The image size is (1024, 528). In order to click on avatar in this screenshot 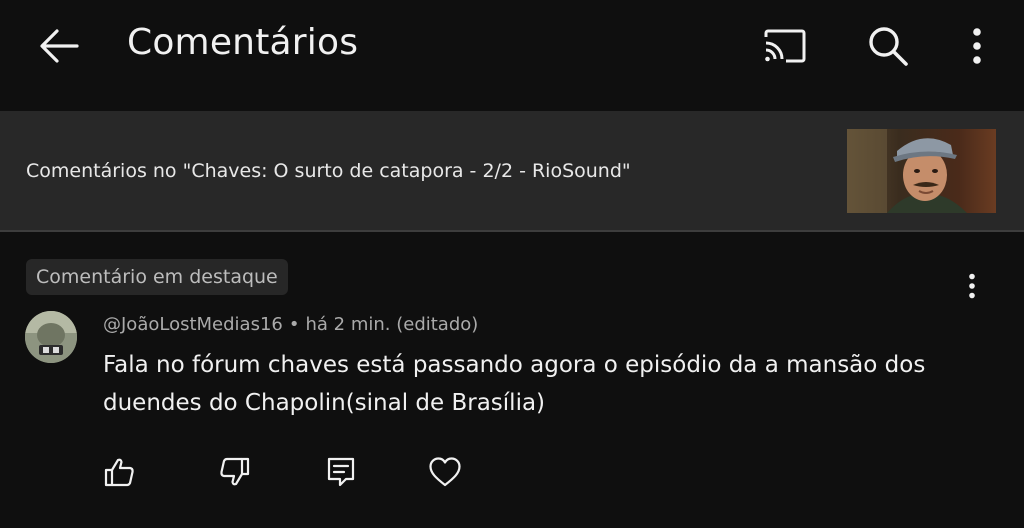, I will do `click(51, 337)`.